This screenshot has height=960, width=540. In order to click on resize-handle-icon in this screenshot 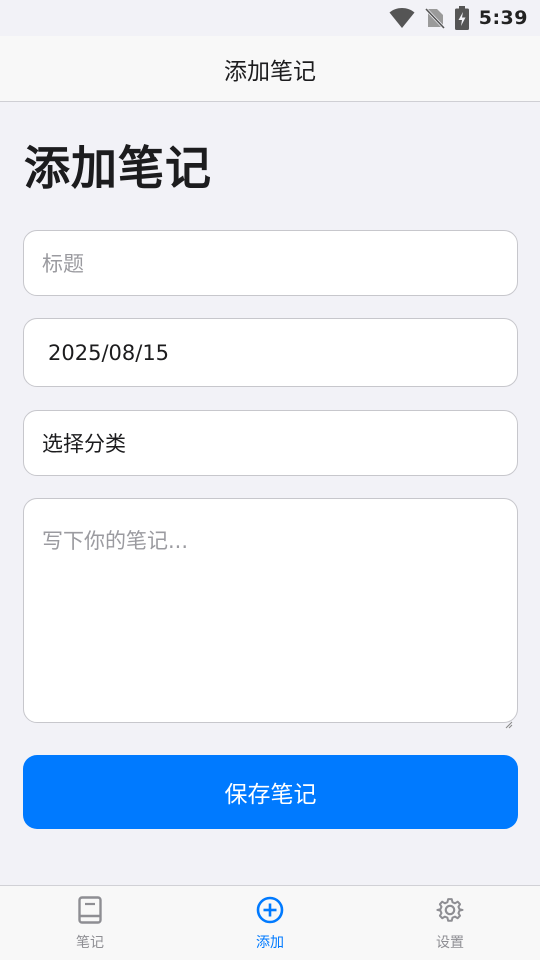, I will do `click(509, 719)`.